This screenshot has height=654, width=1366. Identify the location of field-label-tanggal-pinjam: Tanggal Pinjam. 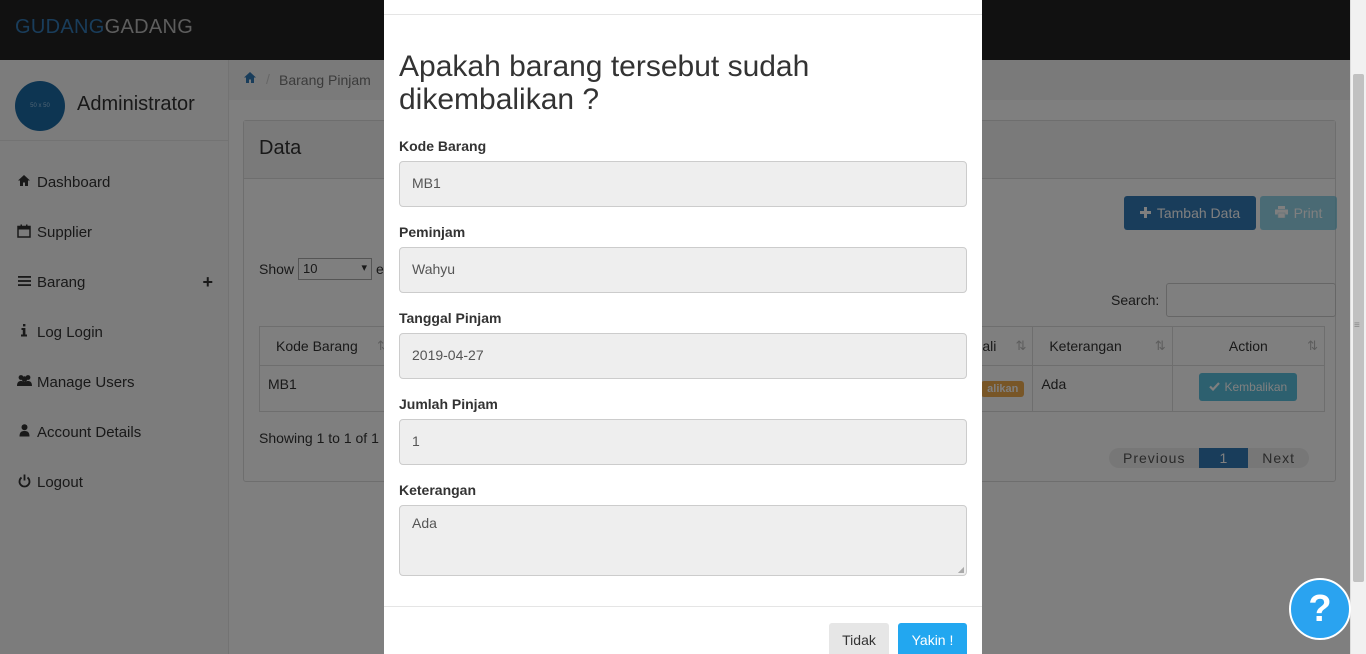
(450, 318).